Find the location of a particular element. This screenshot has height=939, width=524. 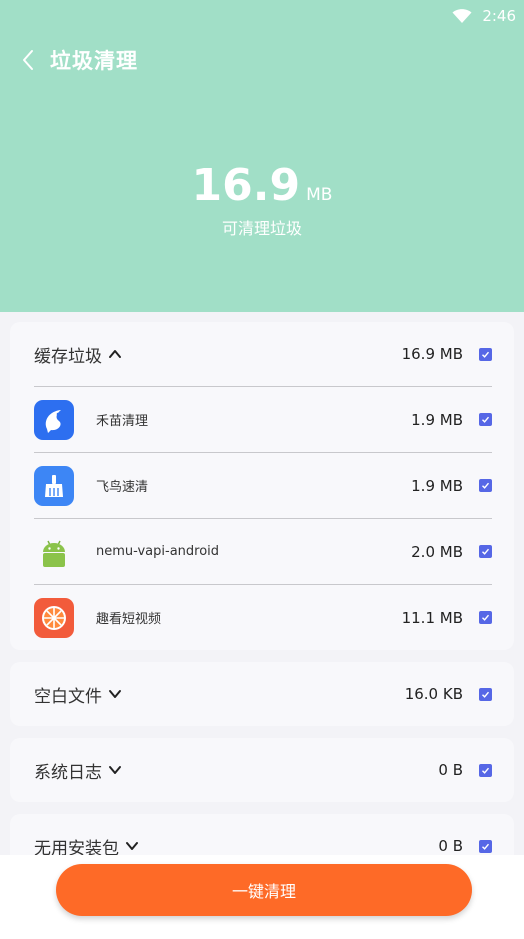

android-icon is located at coordinates (54, 552).